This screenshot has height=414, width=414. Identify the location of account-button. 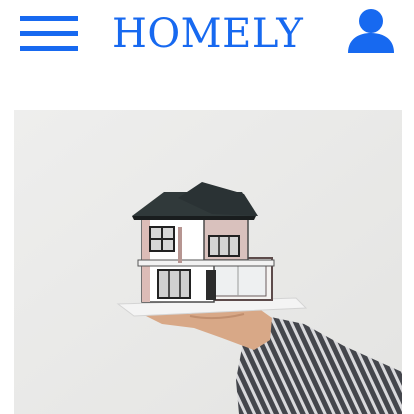
(371, 30).